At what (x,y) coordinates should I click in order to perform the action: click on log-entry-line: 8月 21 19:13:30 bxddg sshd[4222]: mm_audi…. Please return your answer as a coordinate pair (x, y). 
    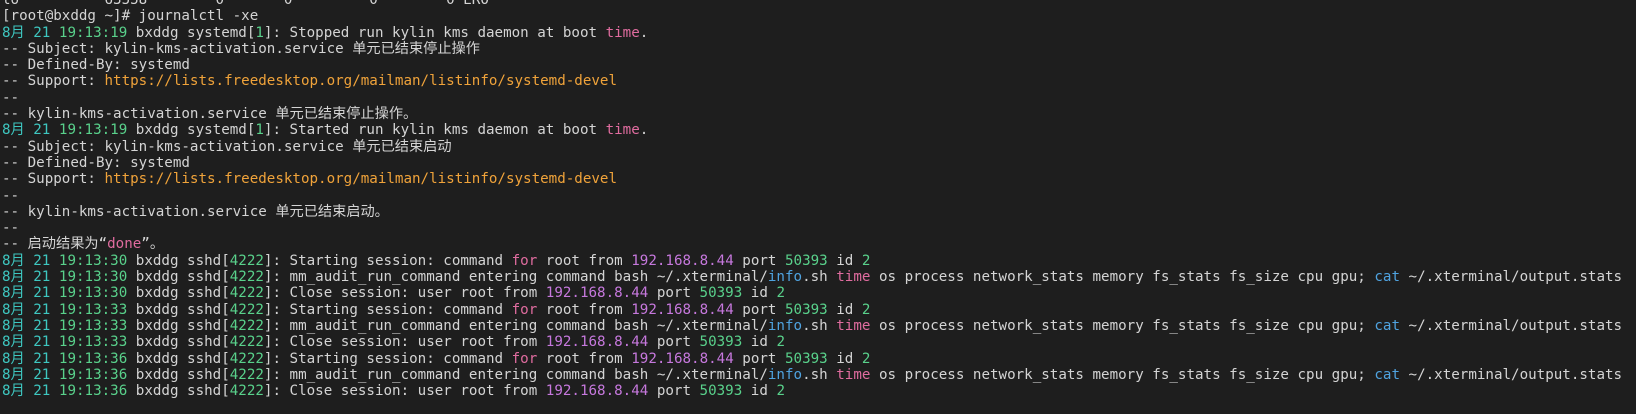
    Looking at the image, I should click on (819, 277).